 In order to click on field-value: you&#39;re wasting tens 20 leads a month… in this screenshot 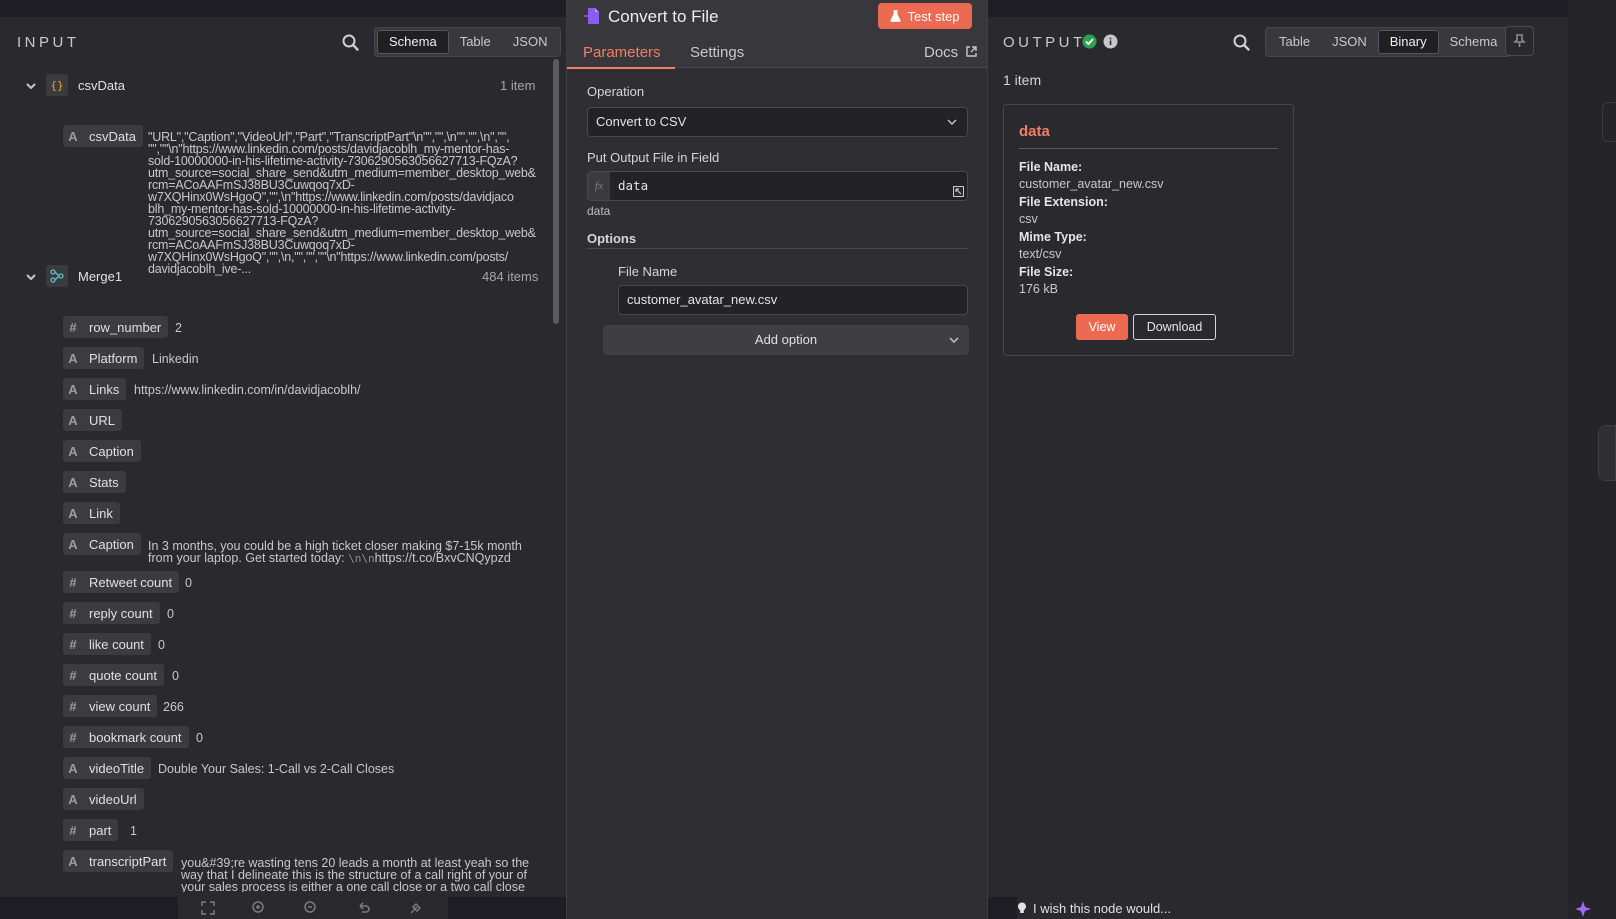, I will do `click(363, 874)`.